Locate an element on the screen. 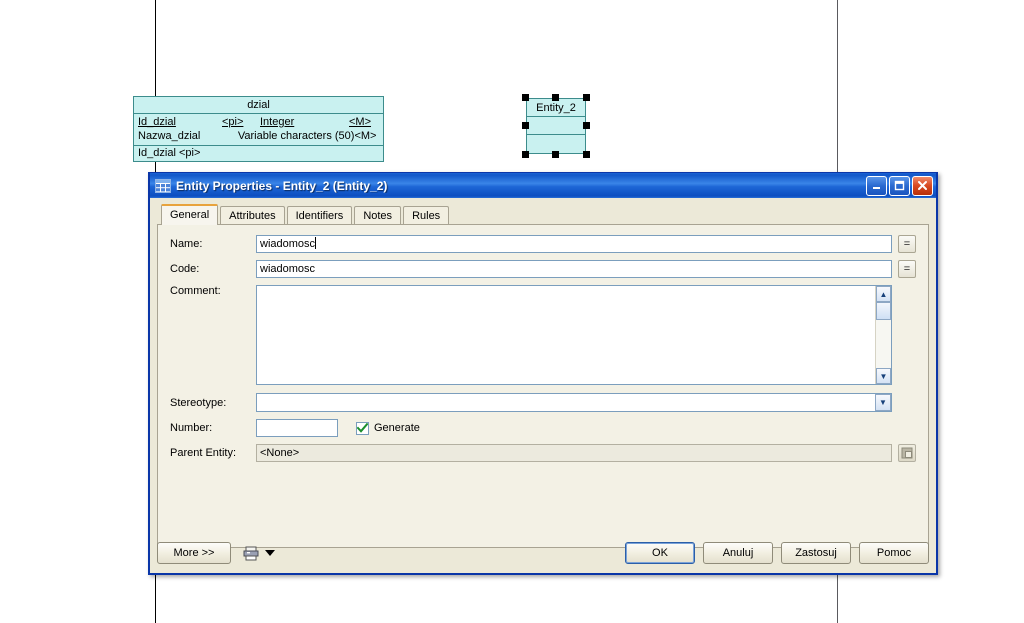 This screenshot has height=623, width=1024. scrollbar-track is located at coordinates (883, 344).